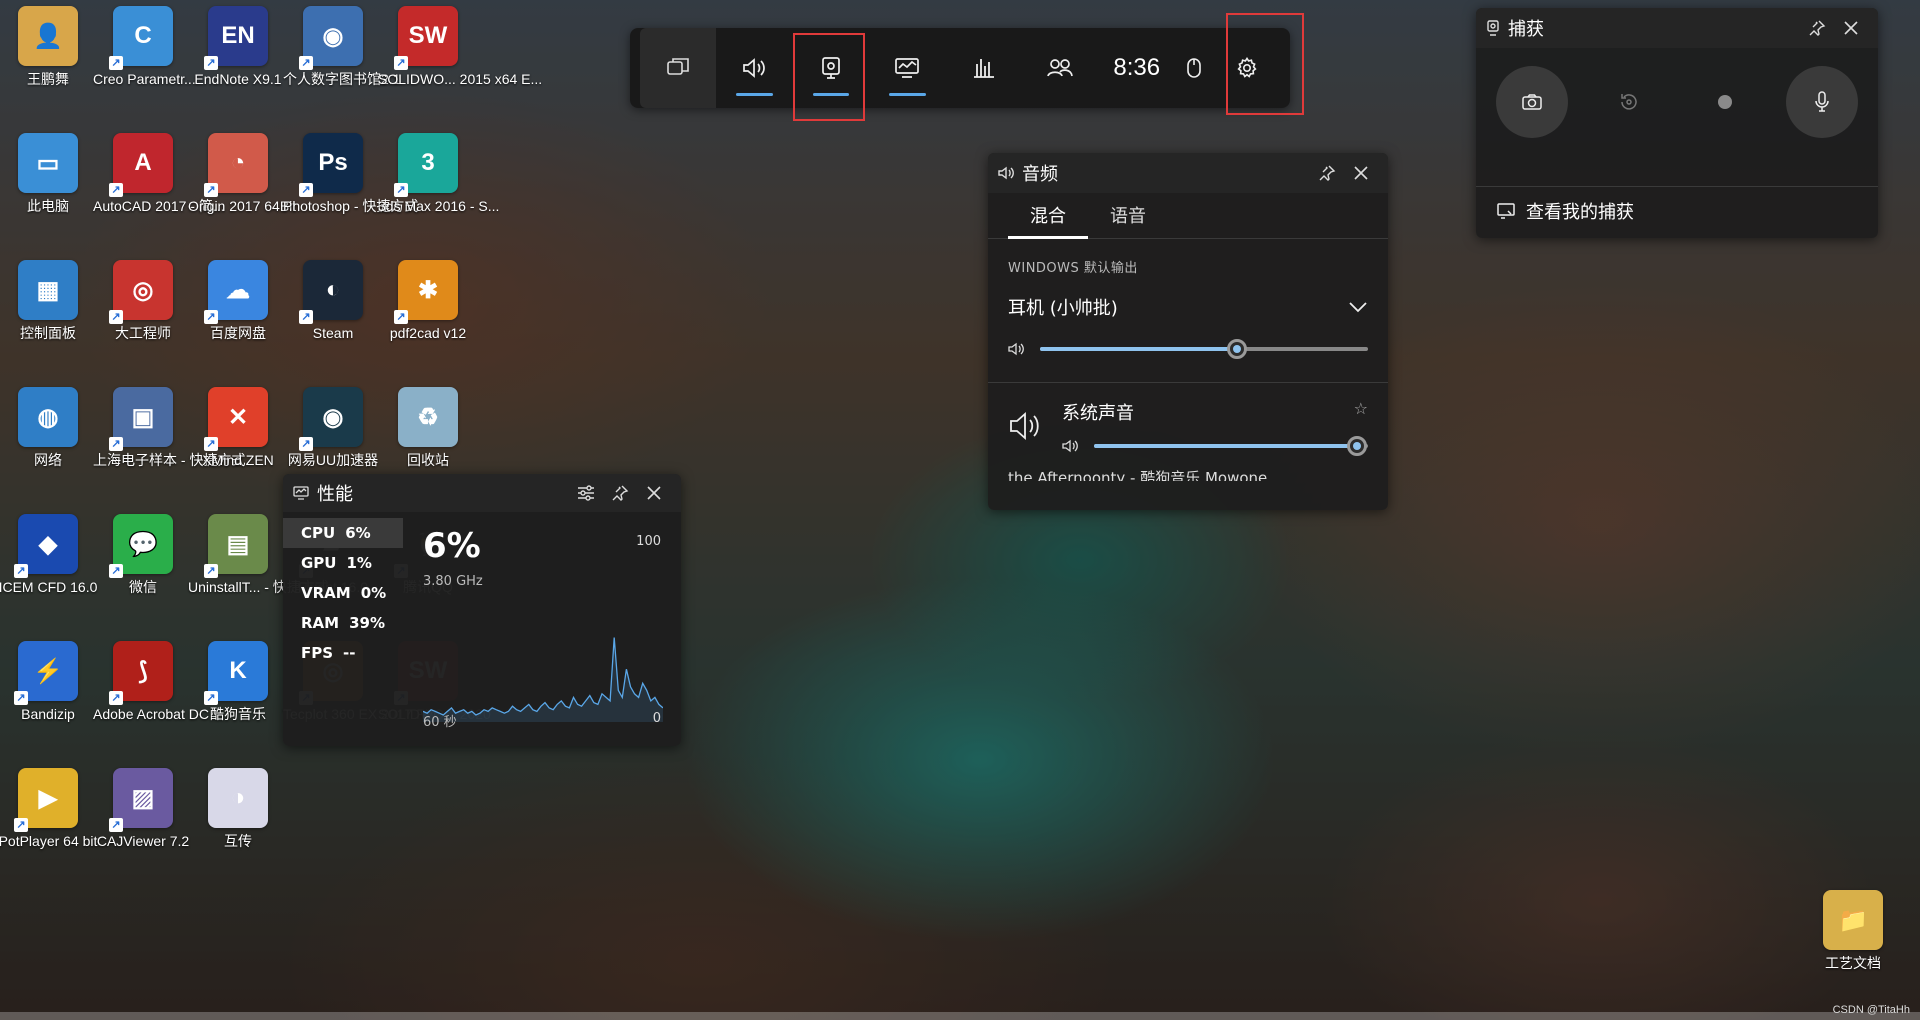 The width and height of the screenshot is (1920, 1020). I want to click on view-captures-link: 查看我的捕获, so click(1677, 210).